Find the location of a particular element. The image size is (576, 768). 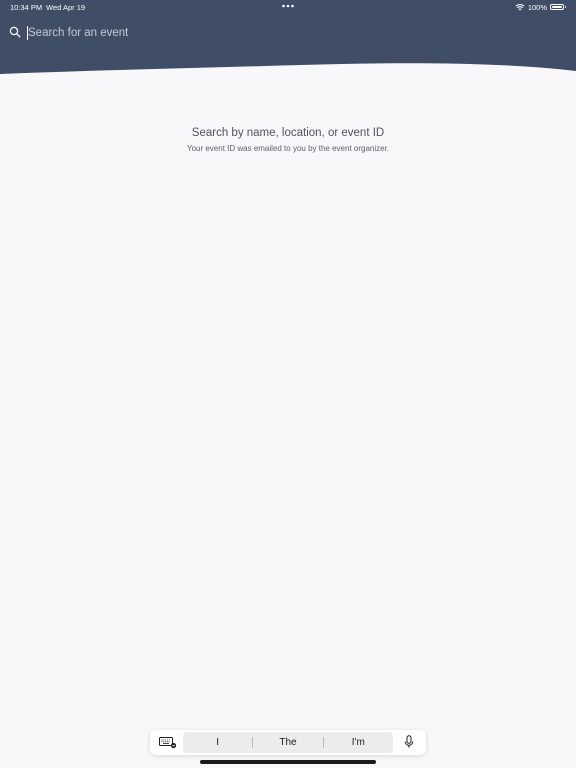

battery-percent: 100% is located at coordinates (537, 7).